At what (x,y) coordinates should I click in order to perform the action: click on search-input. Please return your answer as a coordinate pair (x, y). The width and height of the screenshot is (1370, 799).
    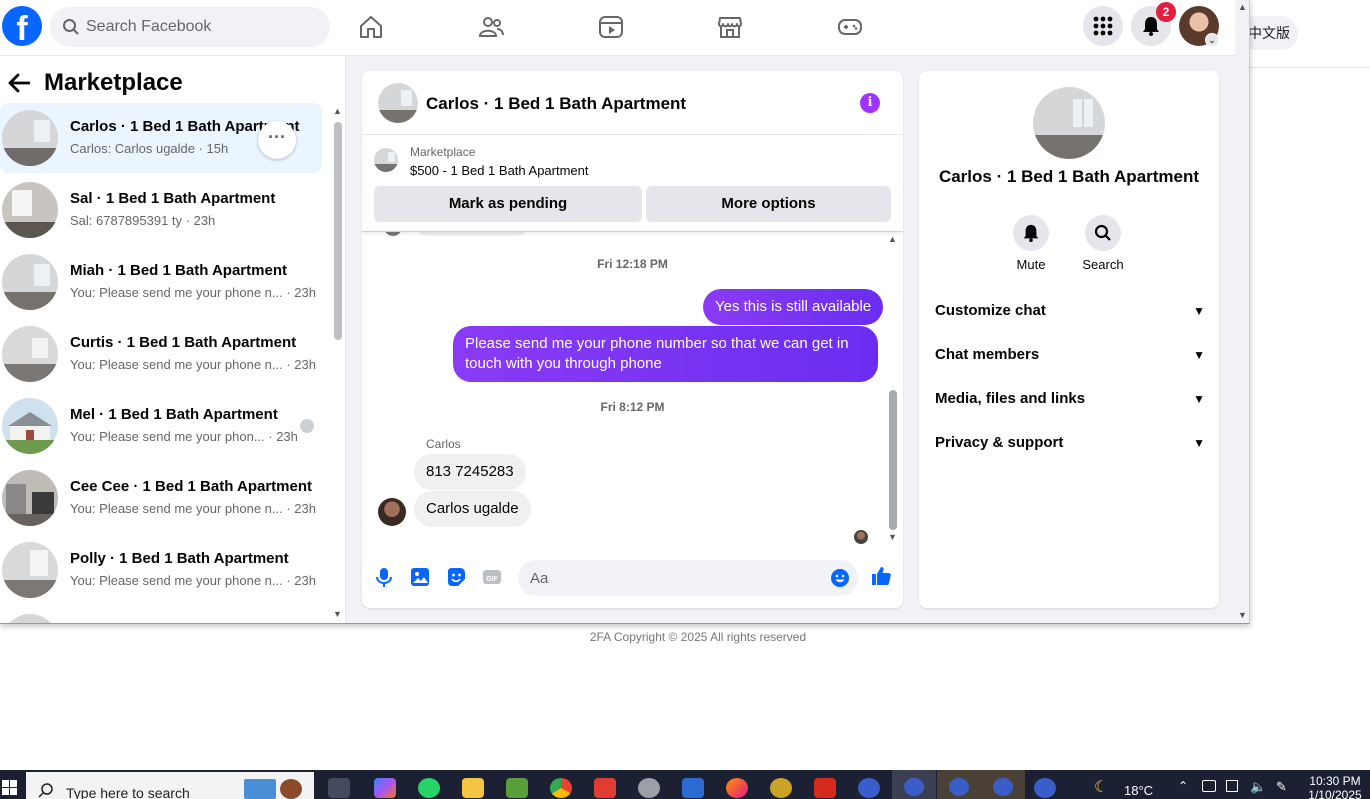
    Looking at the image, I should click on (201, 27).